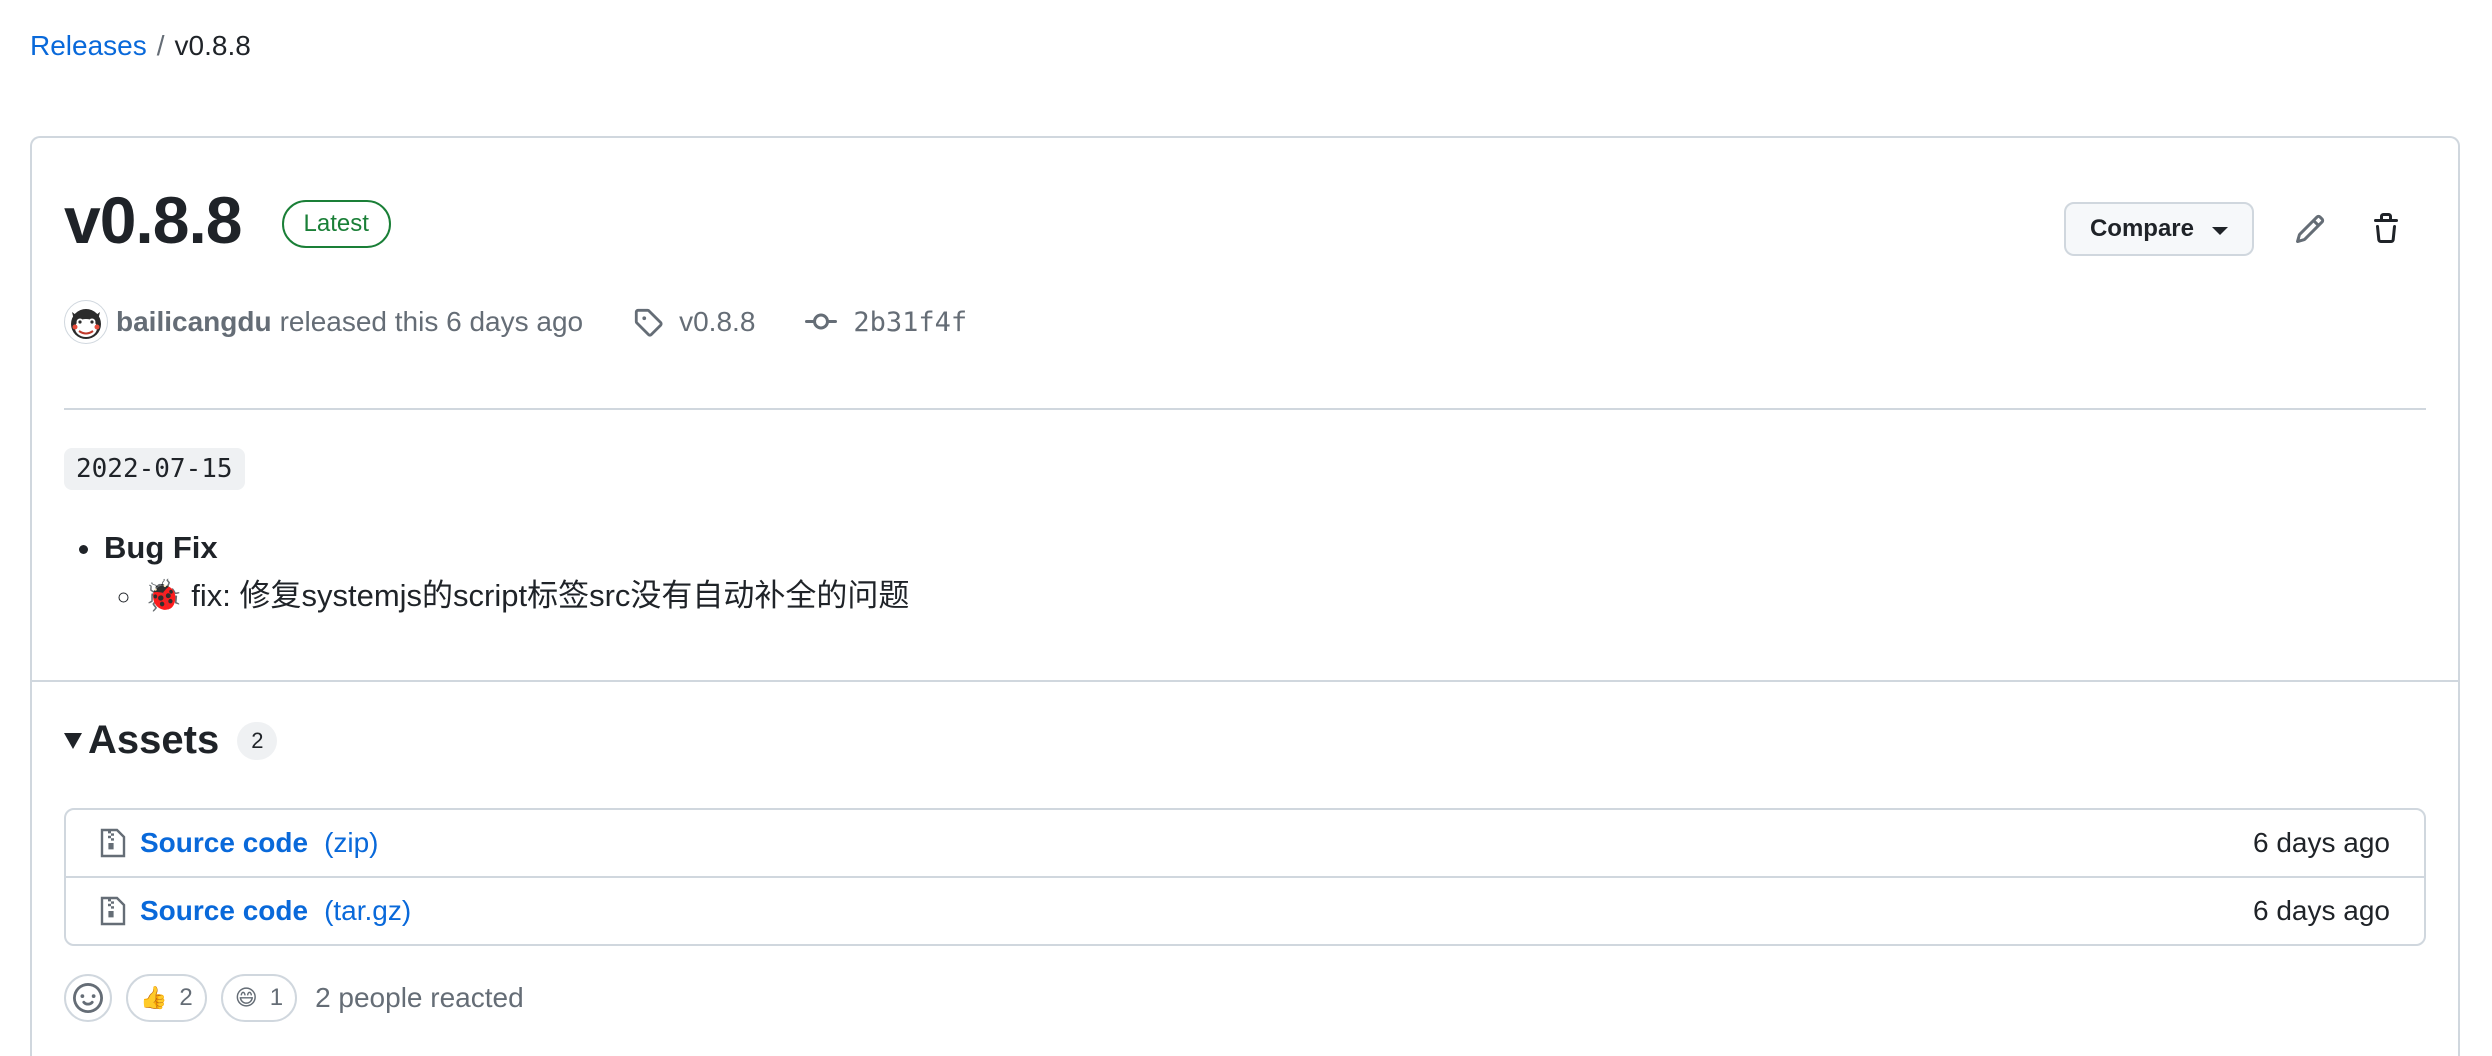  I want to click on header-divider, so click(1245, 409).